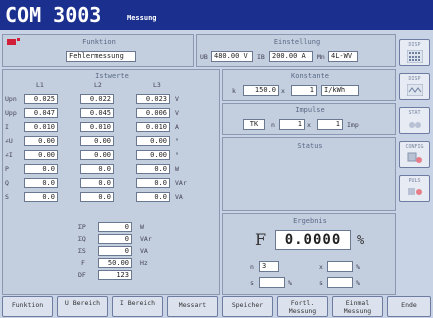 This screenshot has height=318, width=433. I want to click on f-label: F, so click(261, 239).